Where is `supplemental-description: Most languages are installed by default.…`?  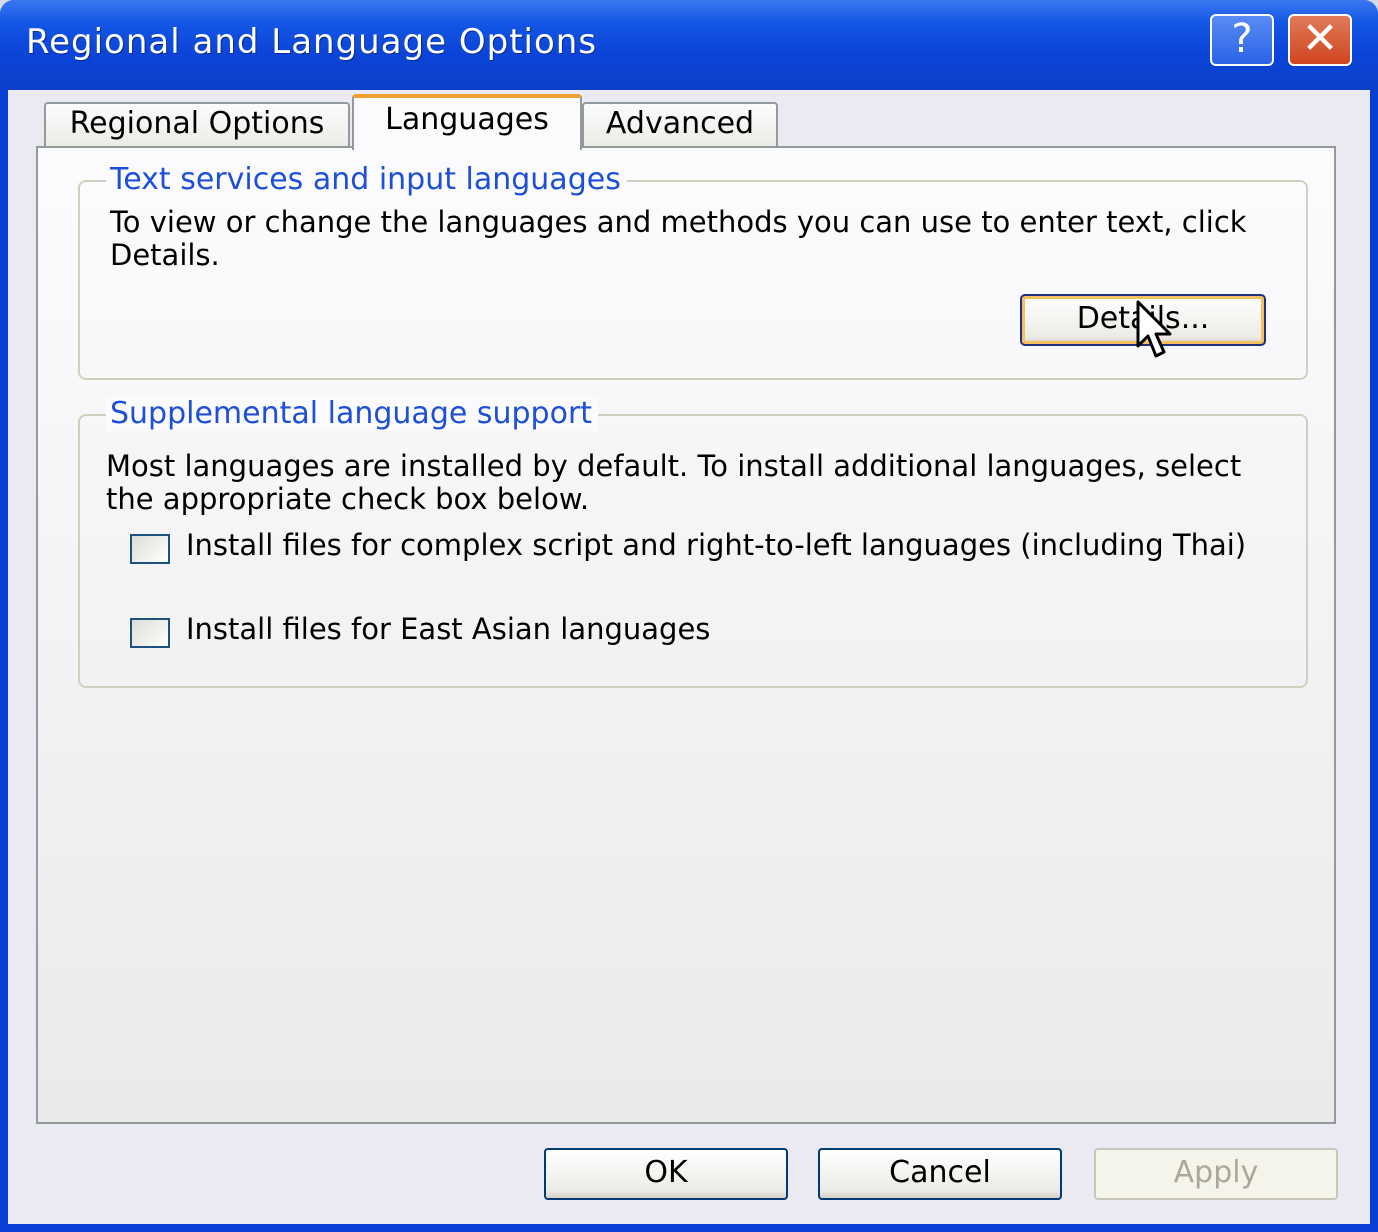
supplemental-description: Most languages are installed by default.… is located at coordinates (674, 482).